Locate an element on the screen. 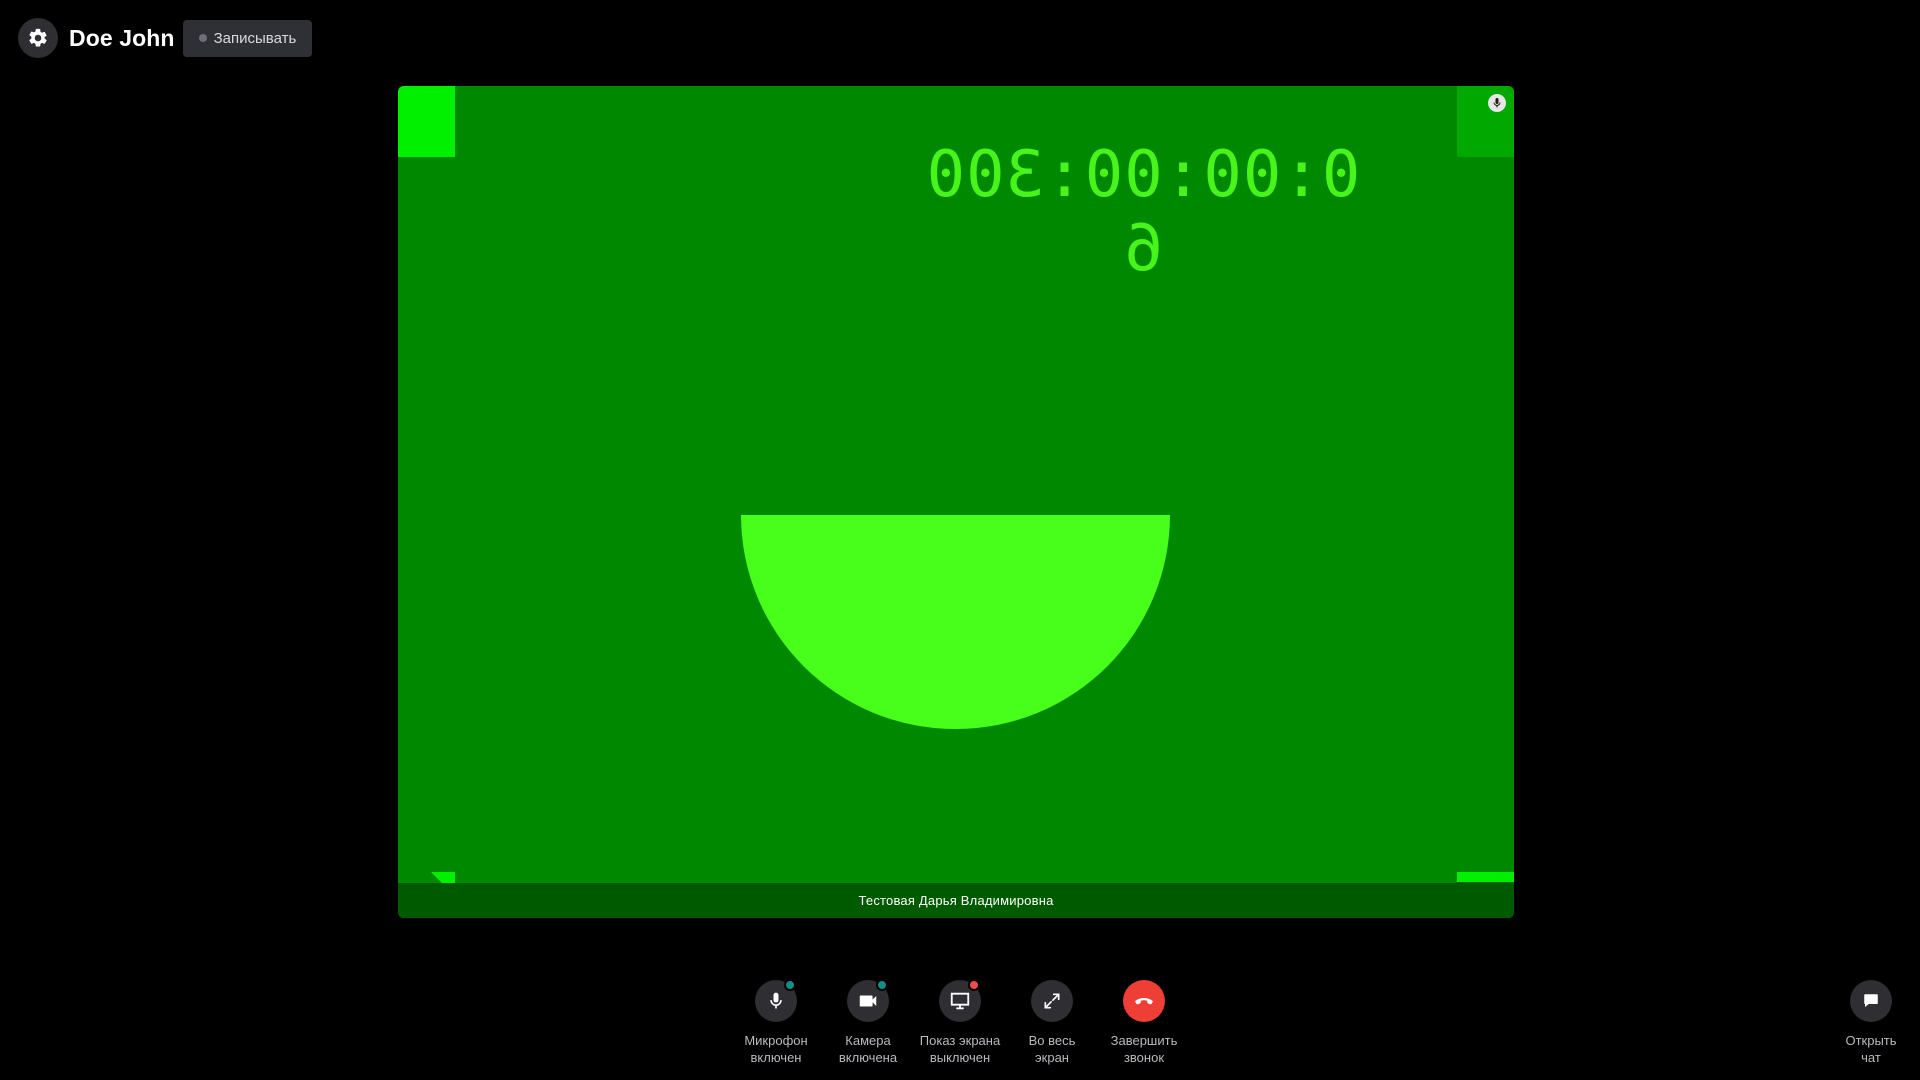  record-dot-icon is located at coordinates (202, 38).